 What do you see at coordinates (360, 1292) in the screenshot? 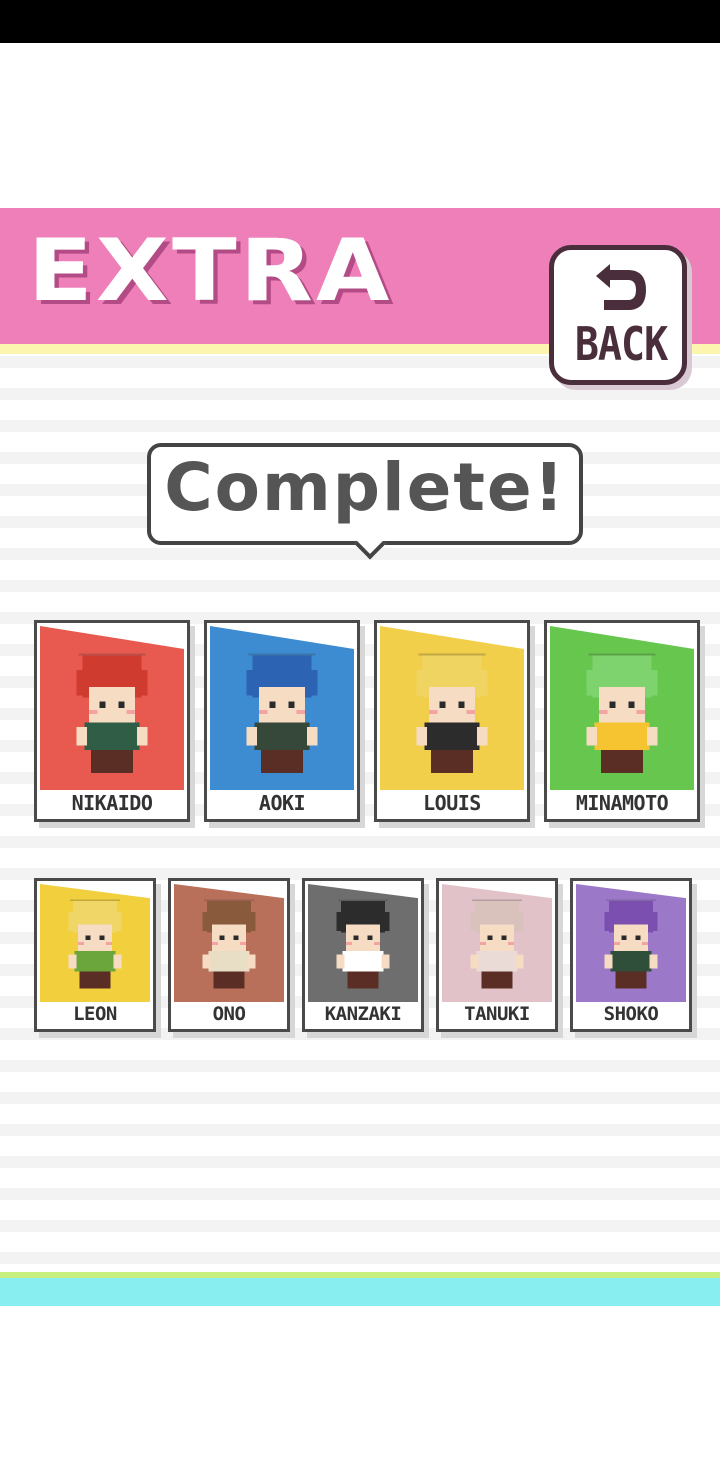
I see `footer-band` at bounding box center [360, 1292].